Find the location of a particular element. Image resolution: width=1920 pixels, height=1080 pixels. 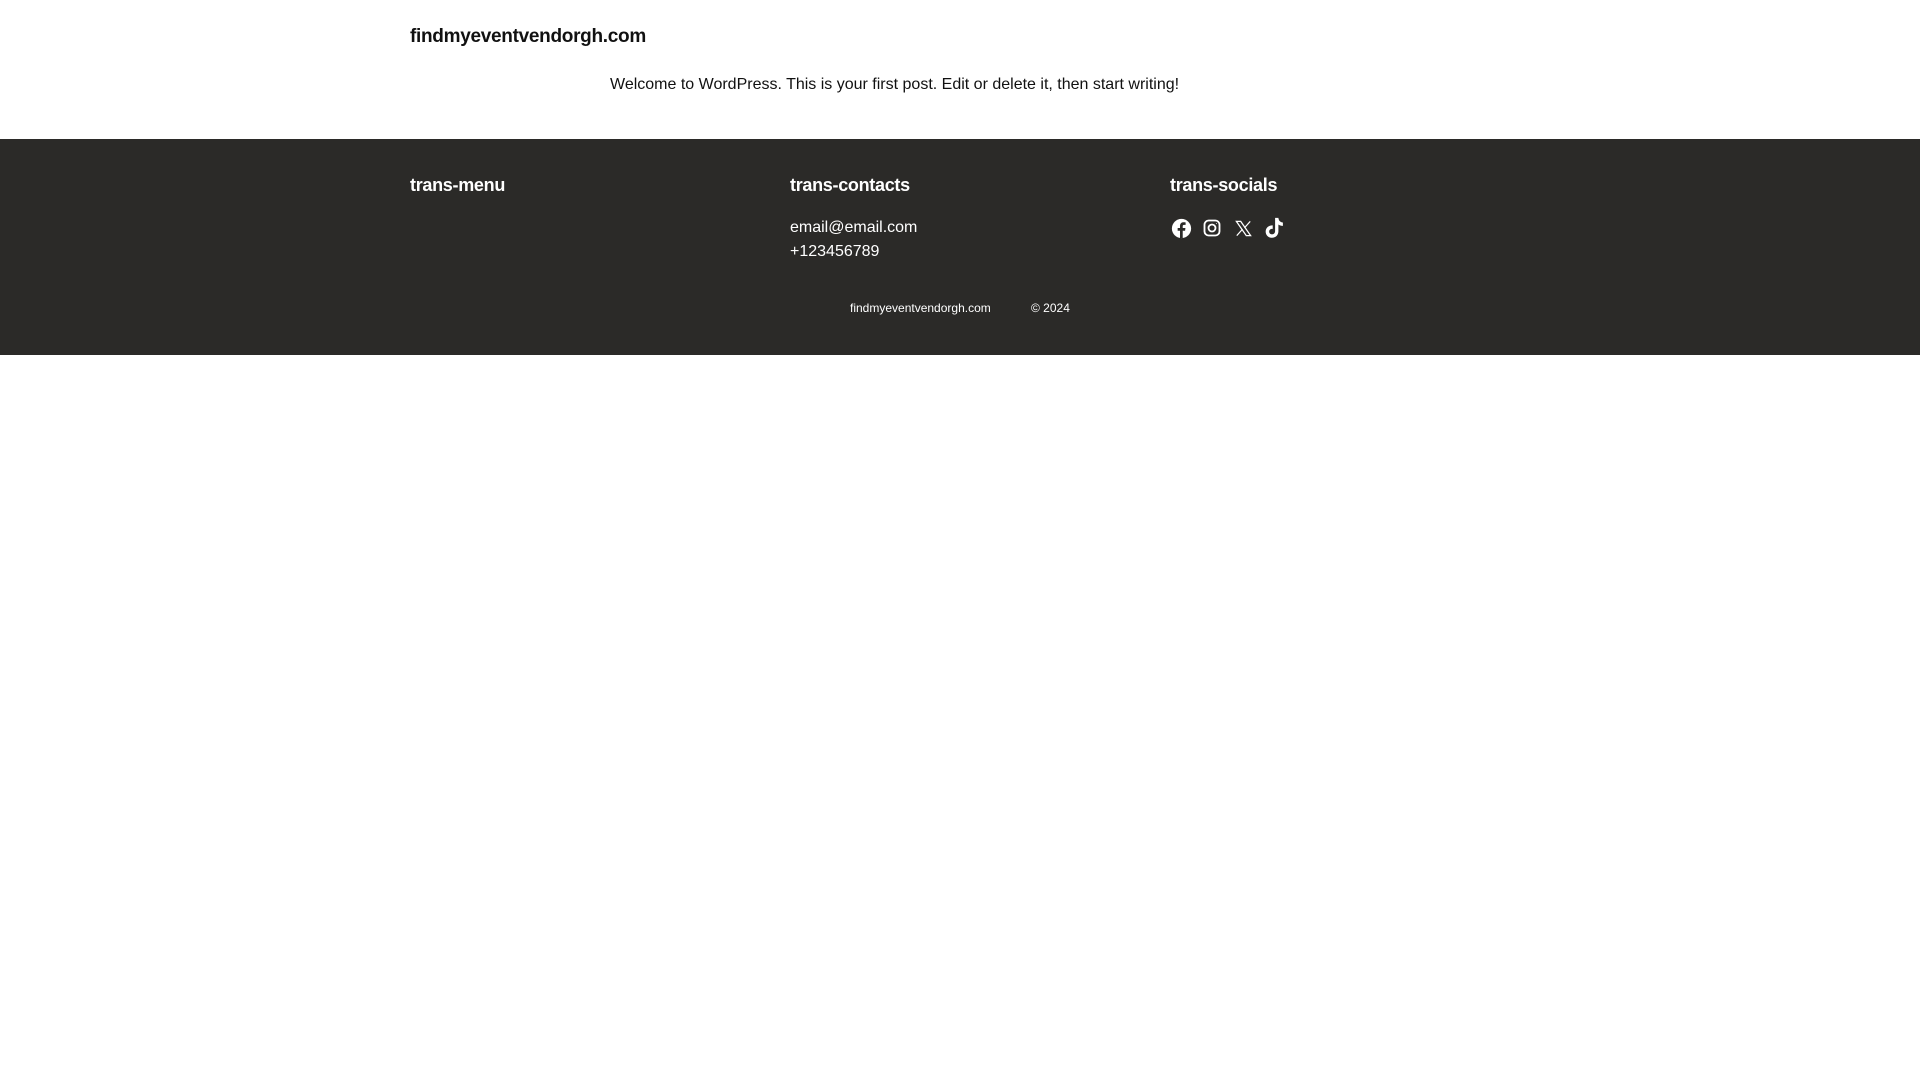

facebook-icon is located at coordinates (1181, 228).